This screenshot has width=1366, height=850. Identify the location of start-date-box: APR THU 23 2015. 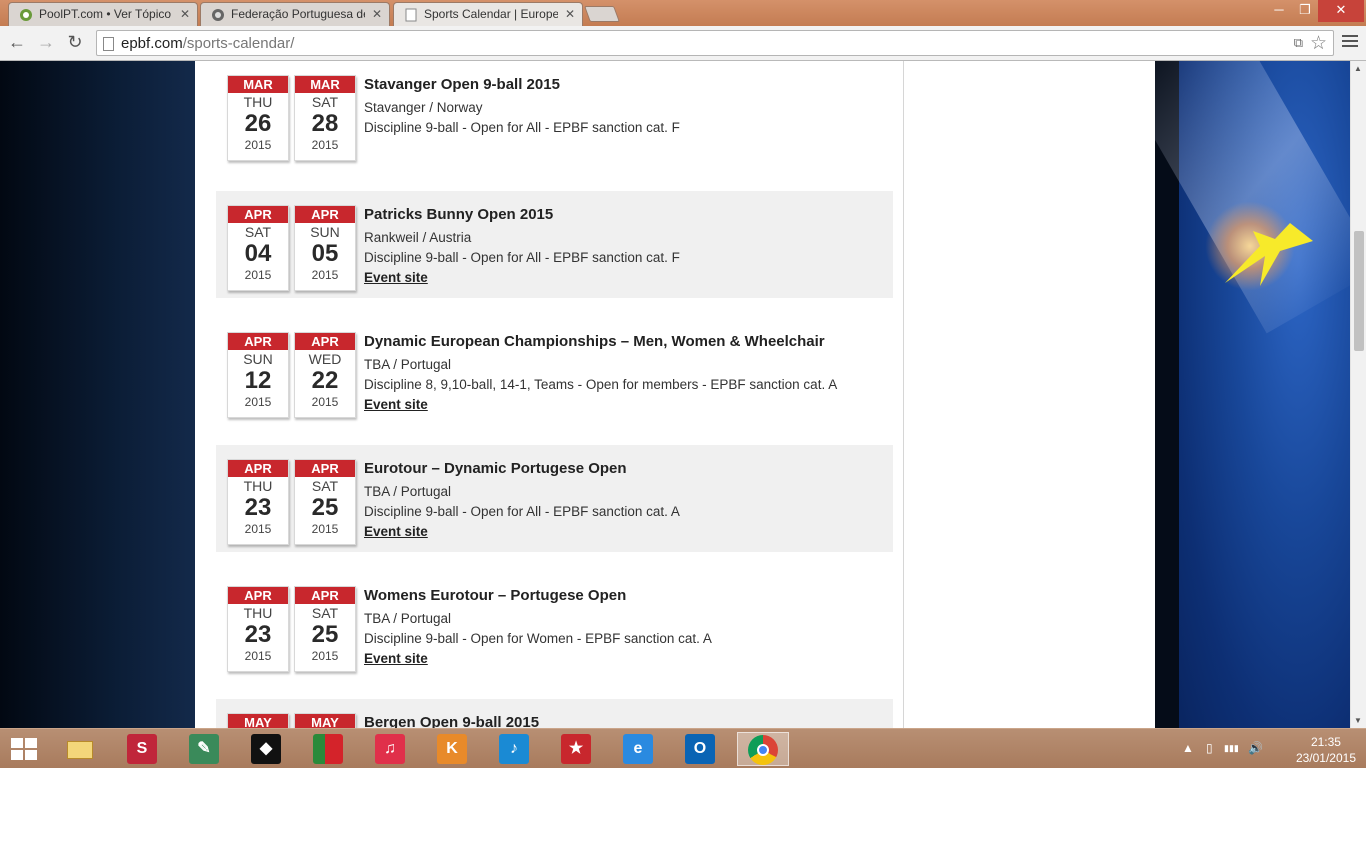
(258, 629).